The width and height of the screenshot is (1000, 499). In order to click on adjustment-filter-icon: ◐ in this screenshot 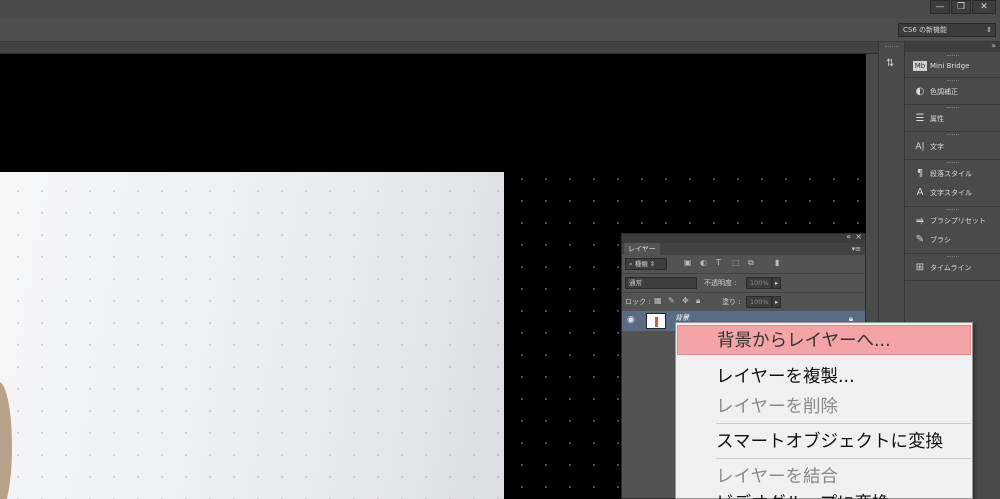, I will do `click(703, 262)`.